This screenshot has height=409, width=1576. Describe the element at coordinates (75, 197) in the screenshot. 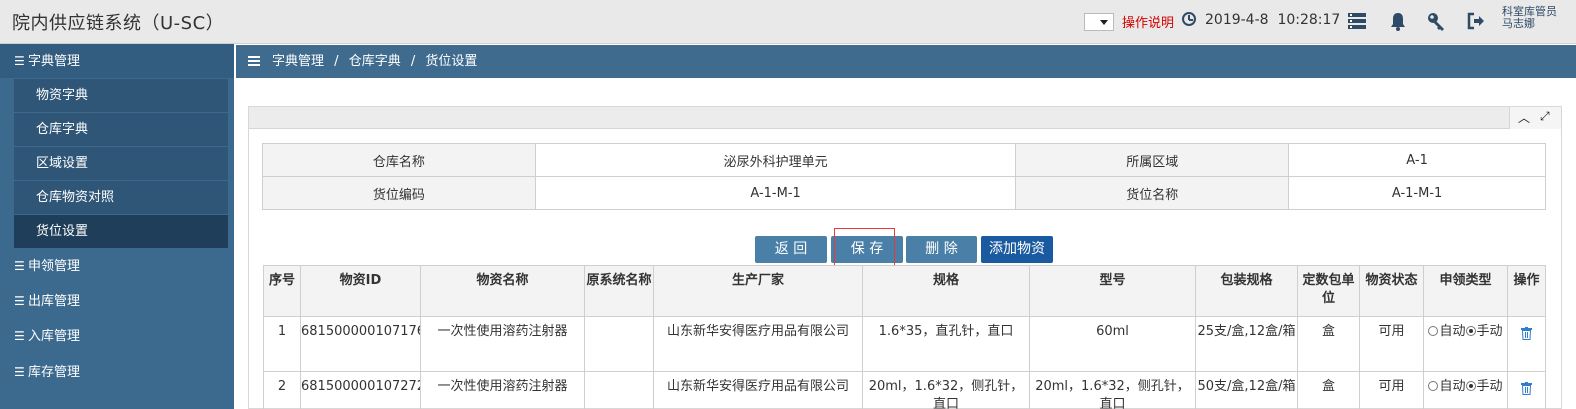

I see `sidebar-item-label: 仓库物资对照` at that location.